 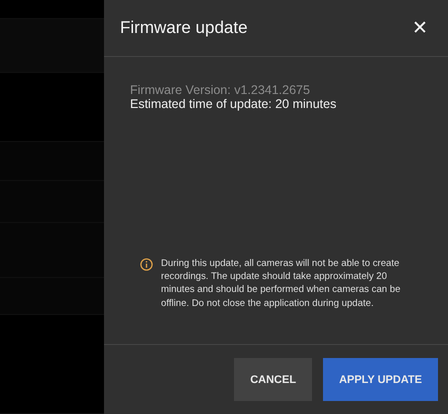 What do you see at coordinates (146, 264) in the screenshot?
I see `info-icon` at bounding box center [146, 264].